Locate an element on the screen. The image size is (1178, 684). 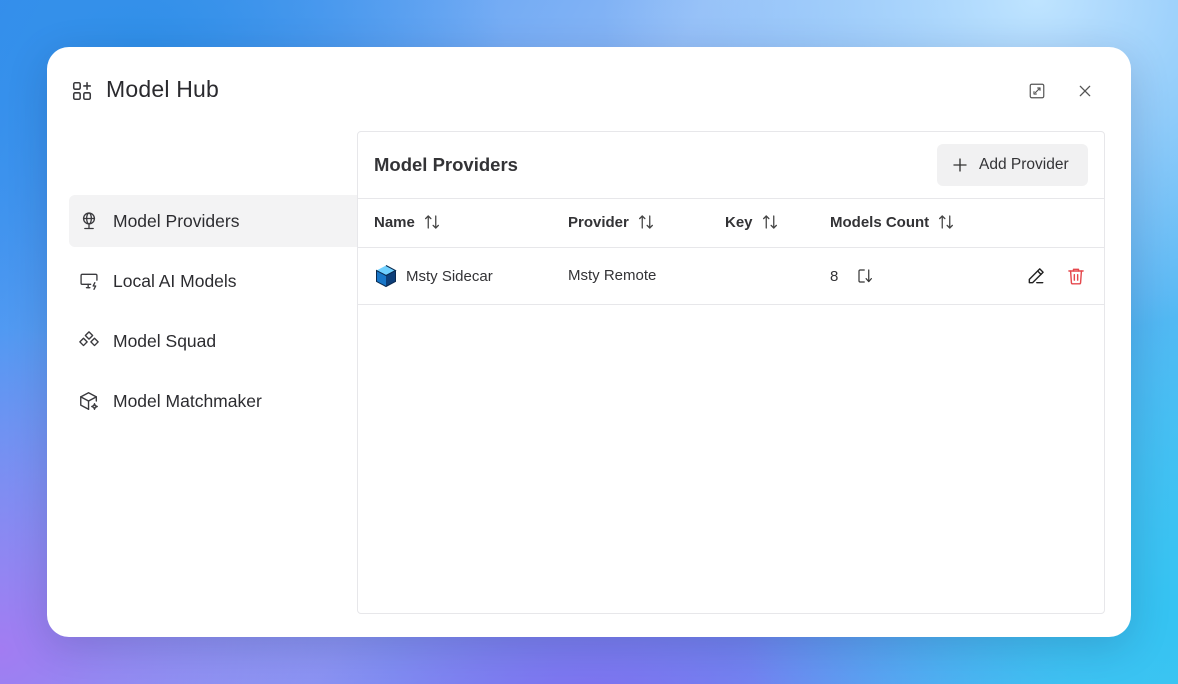
msty-sidecar-icon is located at coordinates (386, 276).